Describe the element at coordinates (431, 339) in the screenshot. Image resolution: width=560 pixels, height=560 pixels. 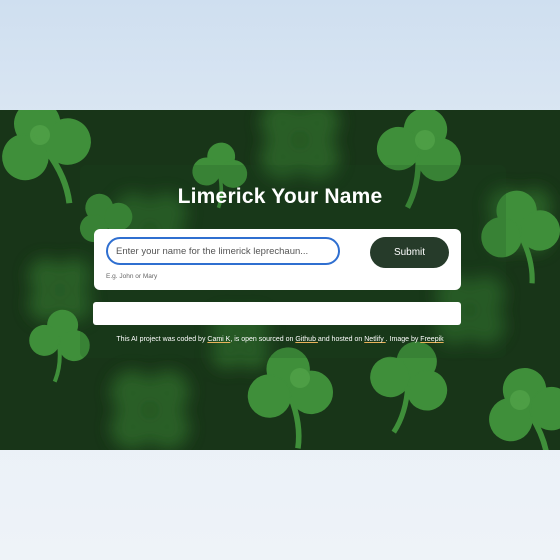
I see `freepik-link: Freepik` at that location.